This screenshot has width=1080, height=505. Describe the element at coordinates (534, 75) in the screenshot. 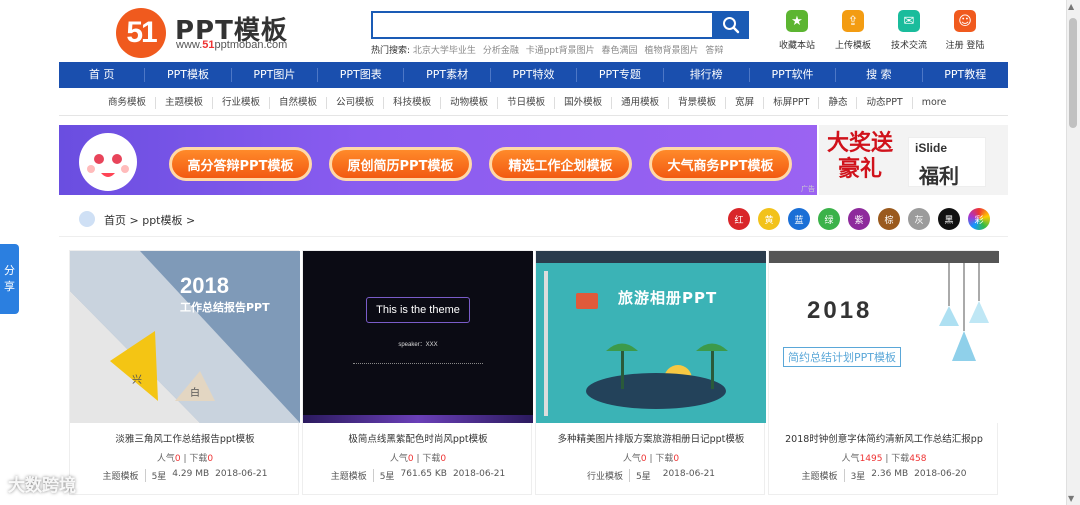

I see `nav-ppt-effects: PPT特效` at that location.